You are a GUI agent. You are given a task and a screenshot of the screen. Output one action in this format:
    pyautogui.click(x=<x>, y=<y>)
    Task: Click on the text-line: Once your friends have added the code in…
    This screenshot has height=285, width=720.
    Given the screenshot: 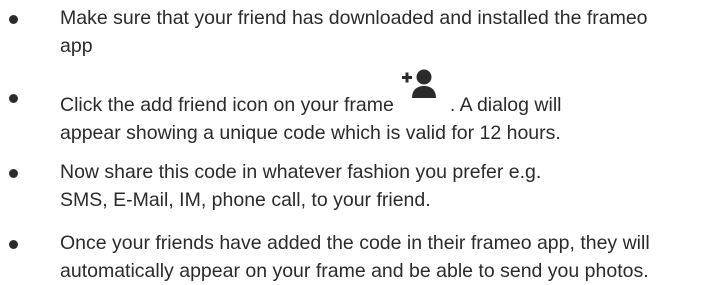 What is the action you would take?
    pyautogui.click(x=355, y=243)
    